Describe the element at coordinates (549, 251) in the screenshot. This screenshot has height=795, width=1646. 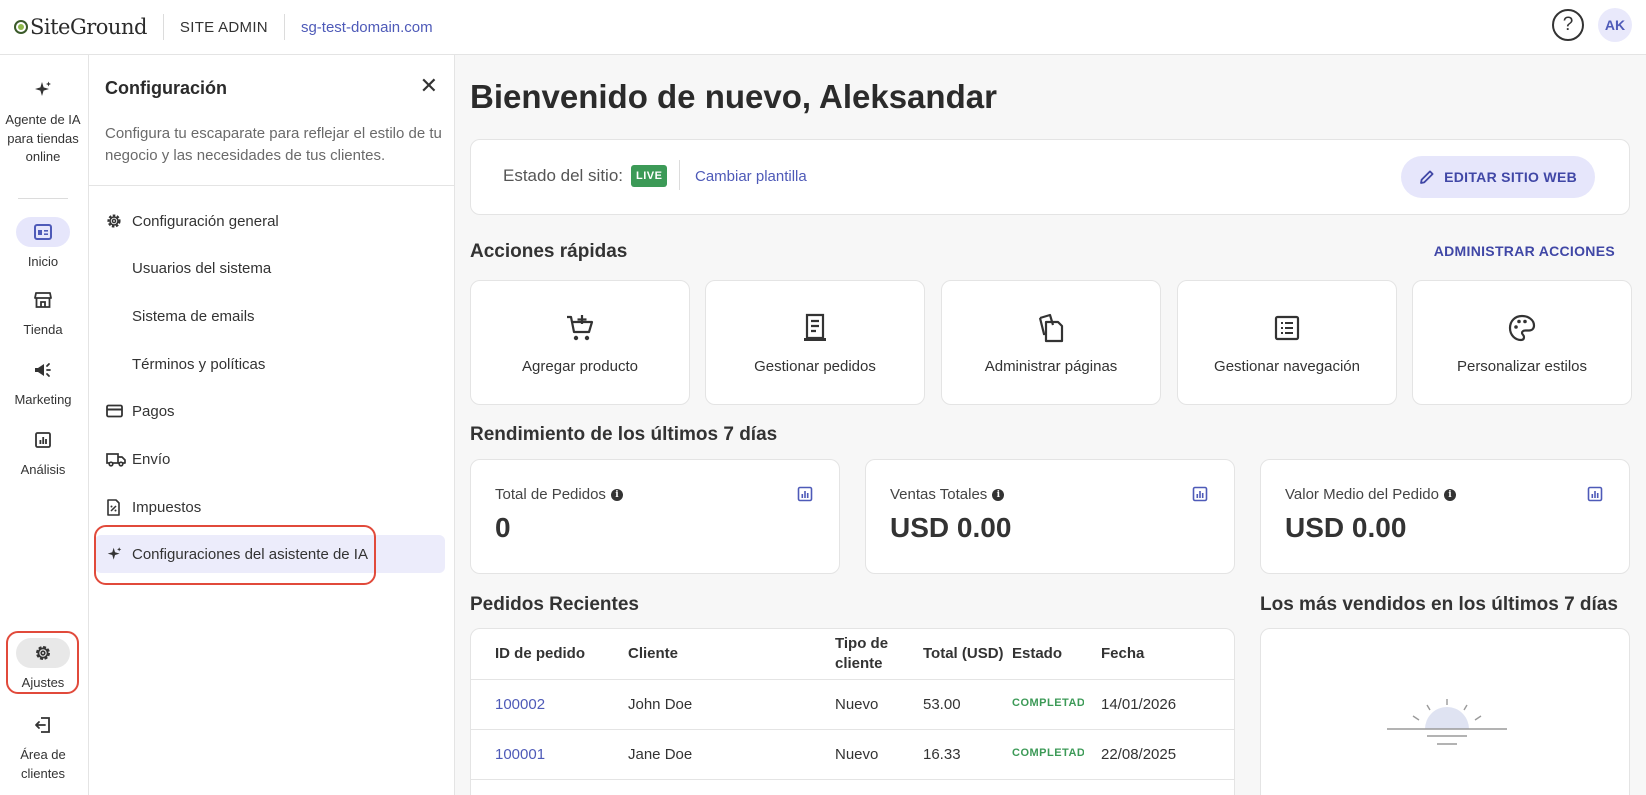
I see `quick-actions-title: Acciones rápidas` at that location.